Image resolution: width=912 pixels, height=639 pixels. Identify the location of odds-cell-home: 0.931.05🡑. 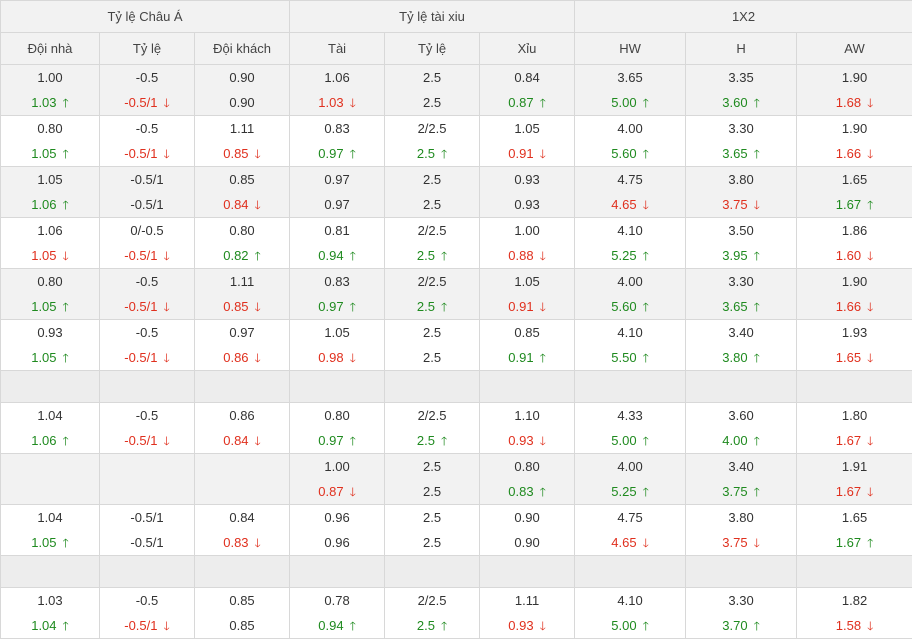
(50, 345).